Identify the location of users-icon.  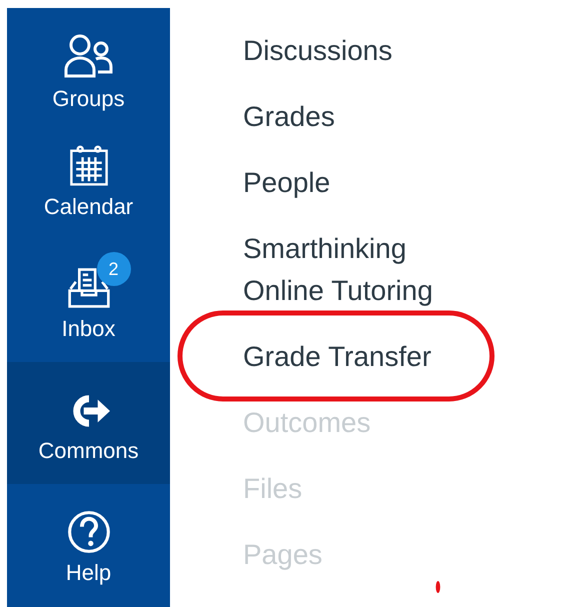
(88, 56).